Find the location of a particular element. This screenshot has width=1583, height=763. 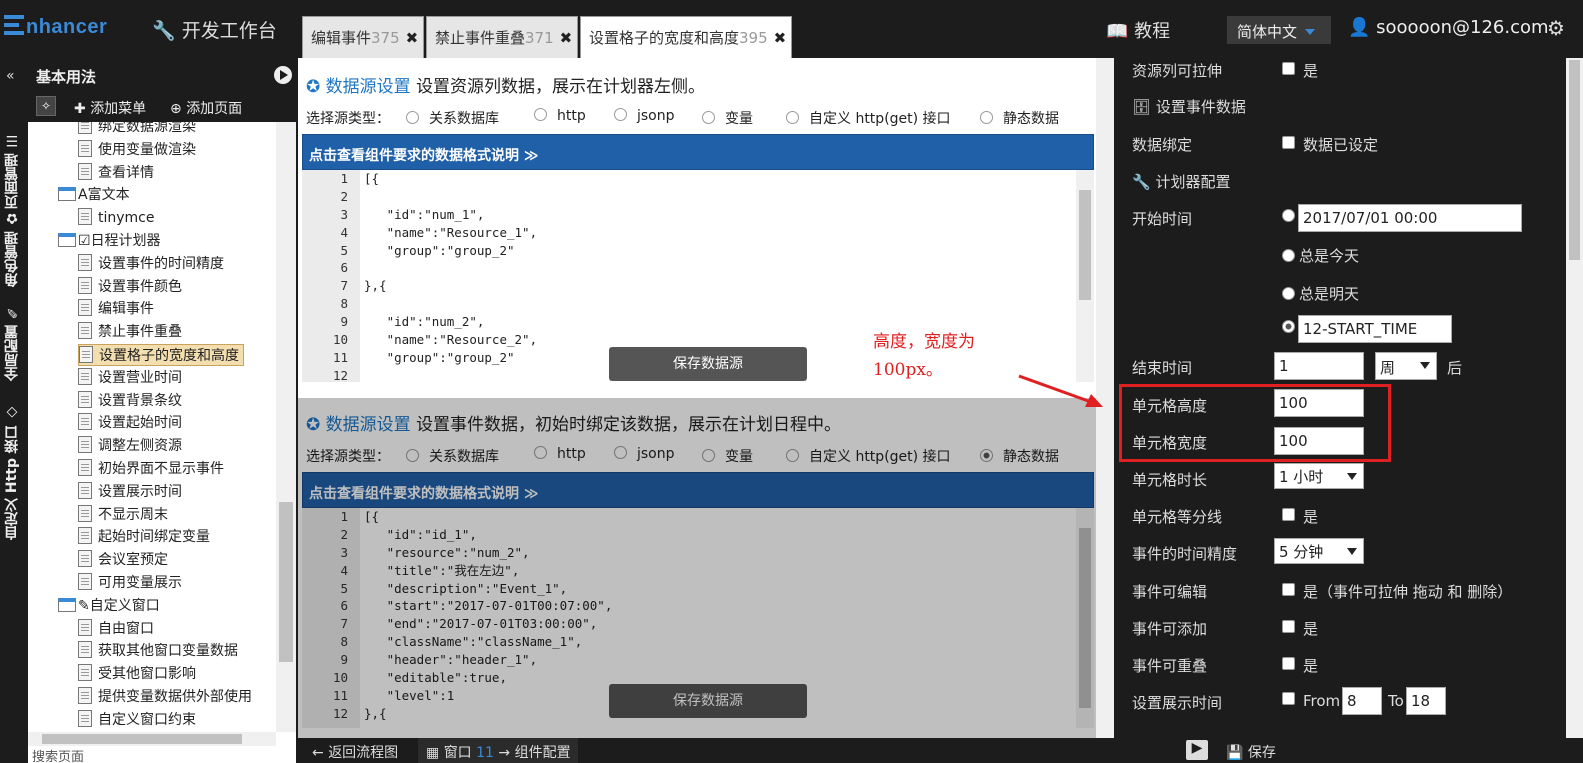

play-icon: ▶ is located at coordinates (1197, 750).